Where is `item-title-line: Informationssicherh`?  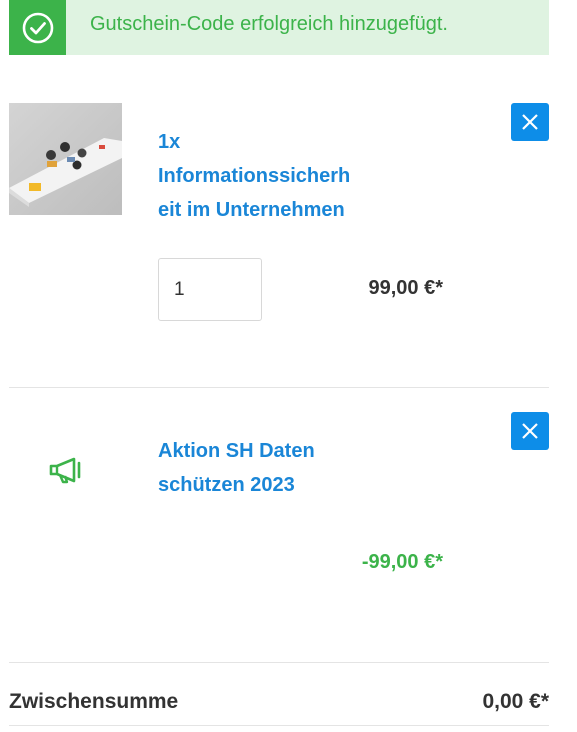 item-title-line: Informationssicherh is located at coordinates (258, 176).